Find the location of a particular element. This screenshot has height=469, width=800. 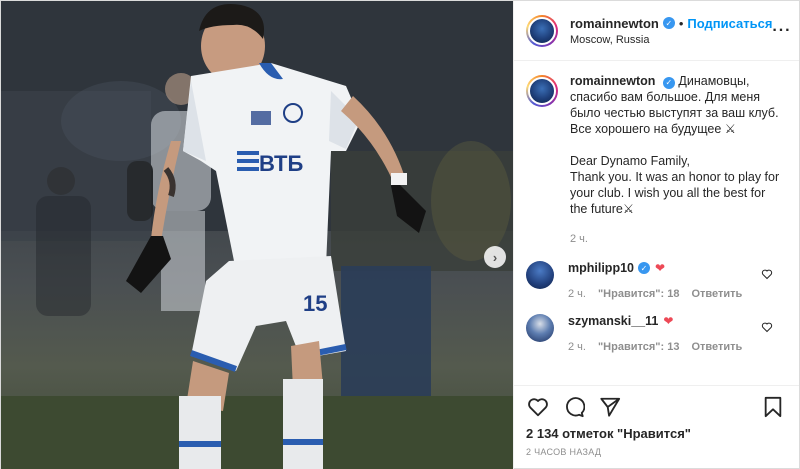

comment-icon is located at coordinates (574, 407).